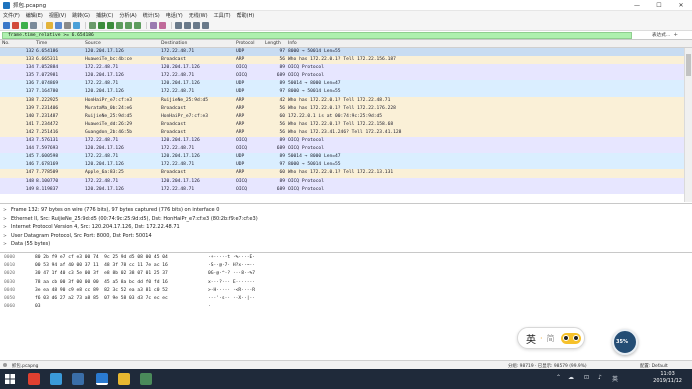  What do you see at coordinates (58, 25) in the screenshot?
I see `save-file-icon` at bounding box center [58, 25].